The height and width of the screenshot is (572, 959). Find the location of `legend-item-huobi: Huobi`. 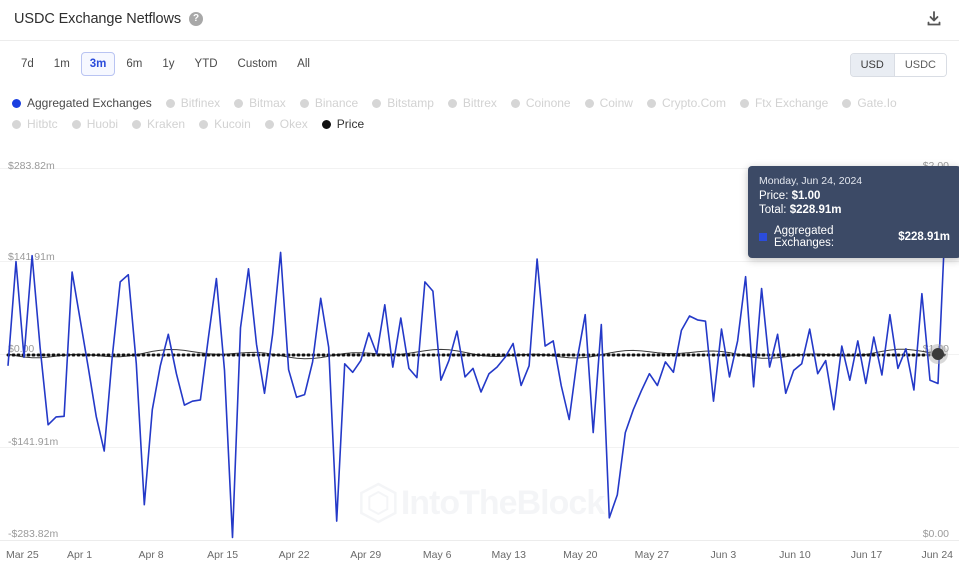

legend-item-huobi: Huobi is located at coordinates (95, 124).